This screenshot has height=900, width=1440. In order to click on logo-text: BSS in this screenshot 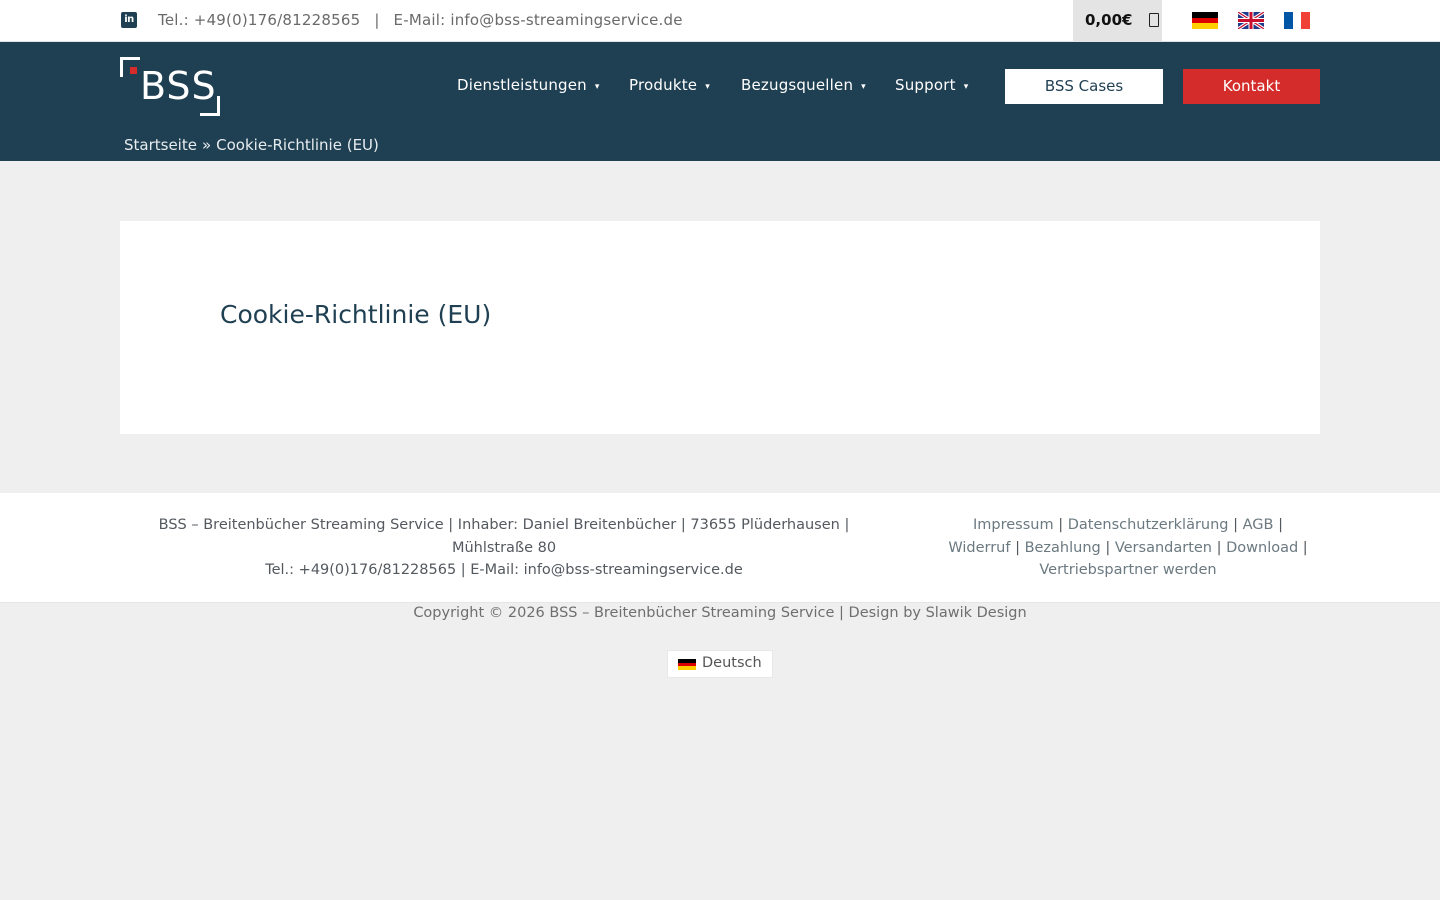, I will do `click(178, 86)`.